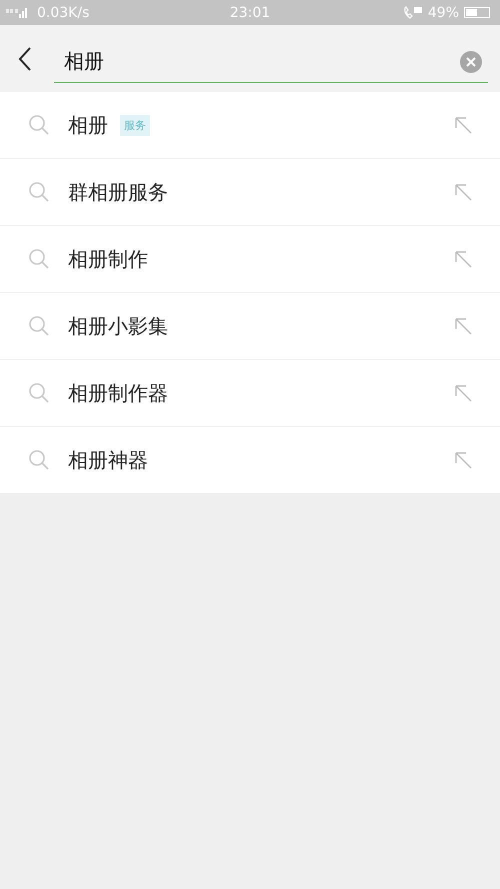 The height and width of the screenshot is (889, 500). I want to click on battery-percent: 49%, so click(443, 12).